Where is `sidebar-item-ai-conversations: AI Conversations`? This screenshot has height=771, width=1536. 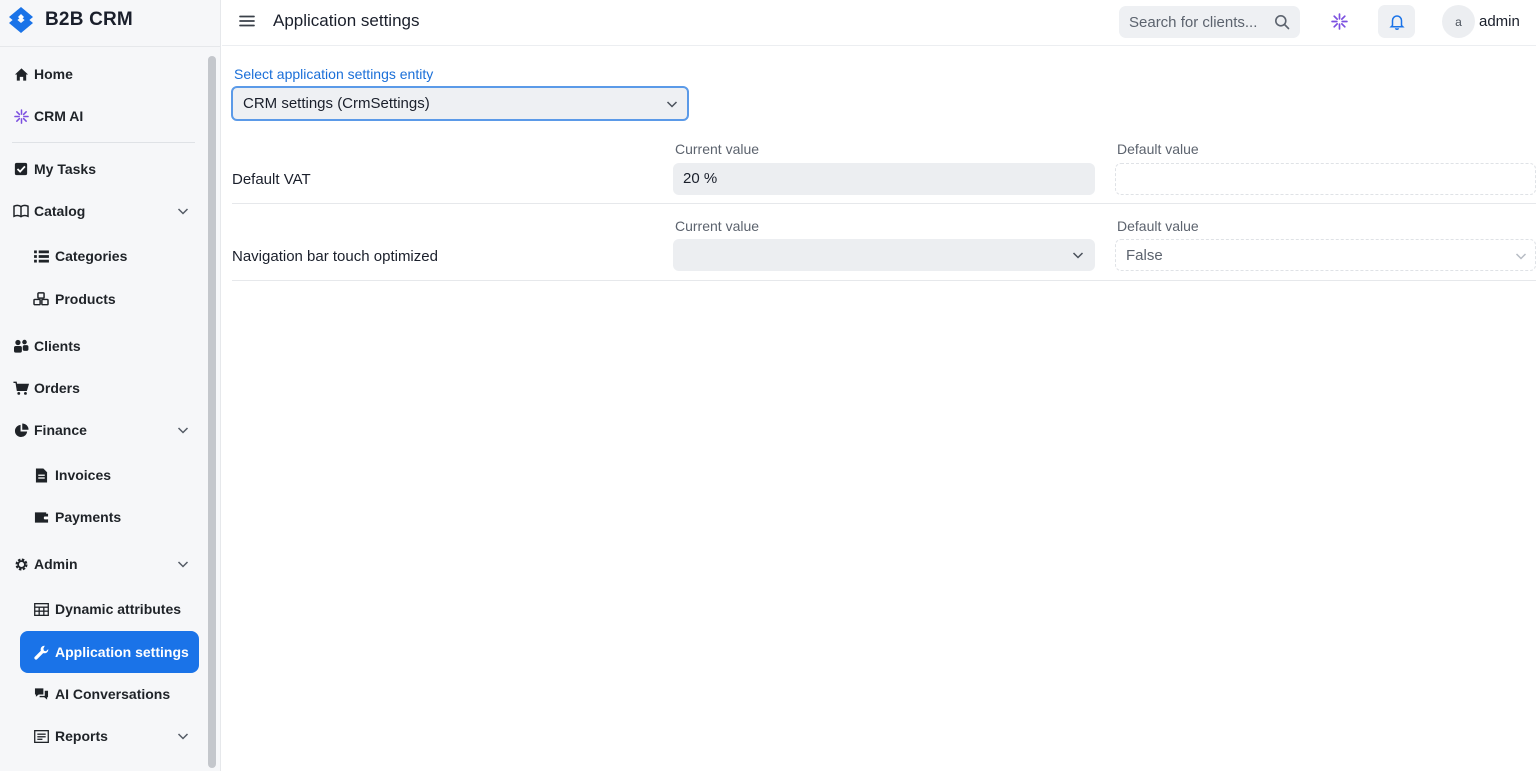 sidebar-item-ai-conversations: AI Conversations is located at coordinates (102, 694).